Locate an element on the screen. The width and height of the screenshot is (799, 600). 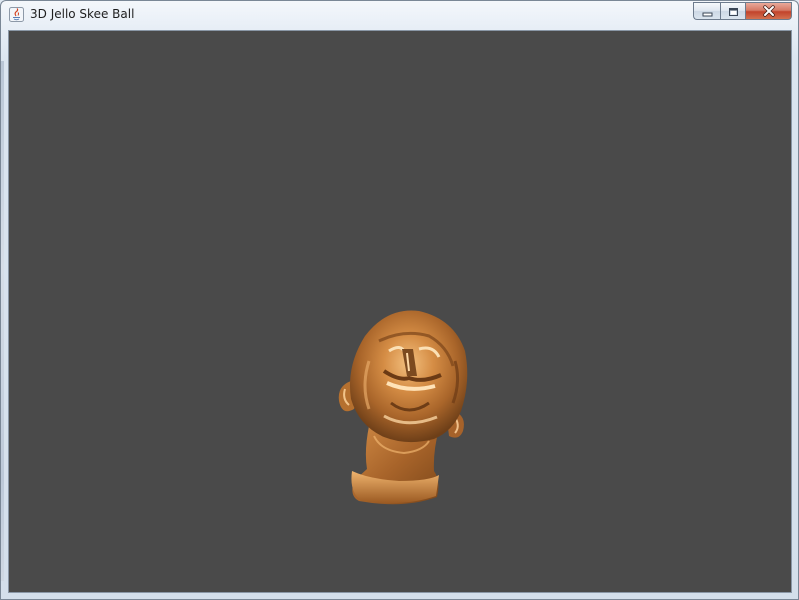
close-button is located at coordinates (769, 11).